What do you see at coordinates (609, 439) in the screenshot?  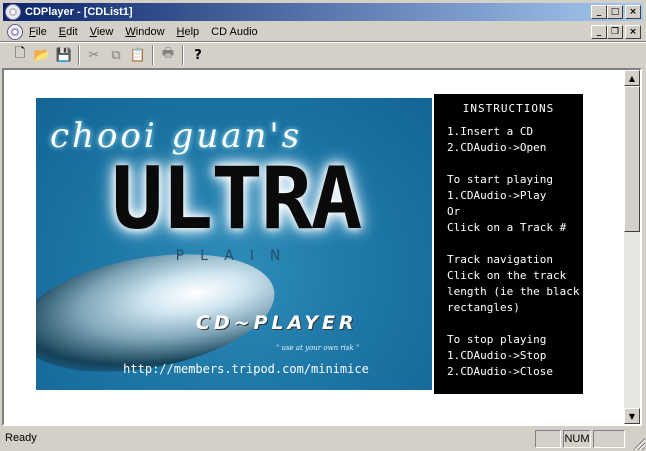 I see `status-pane-scroll` at bounding box center [609, 439].